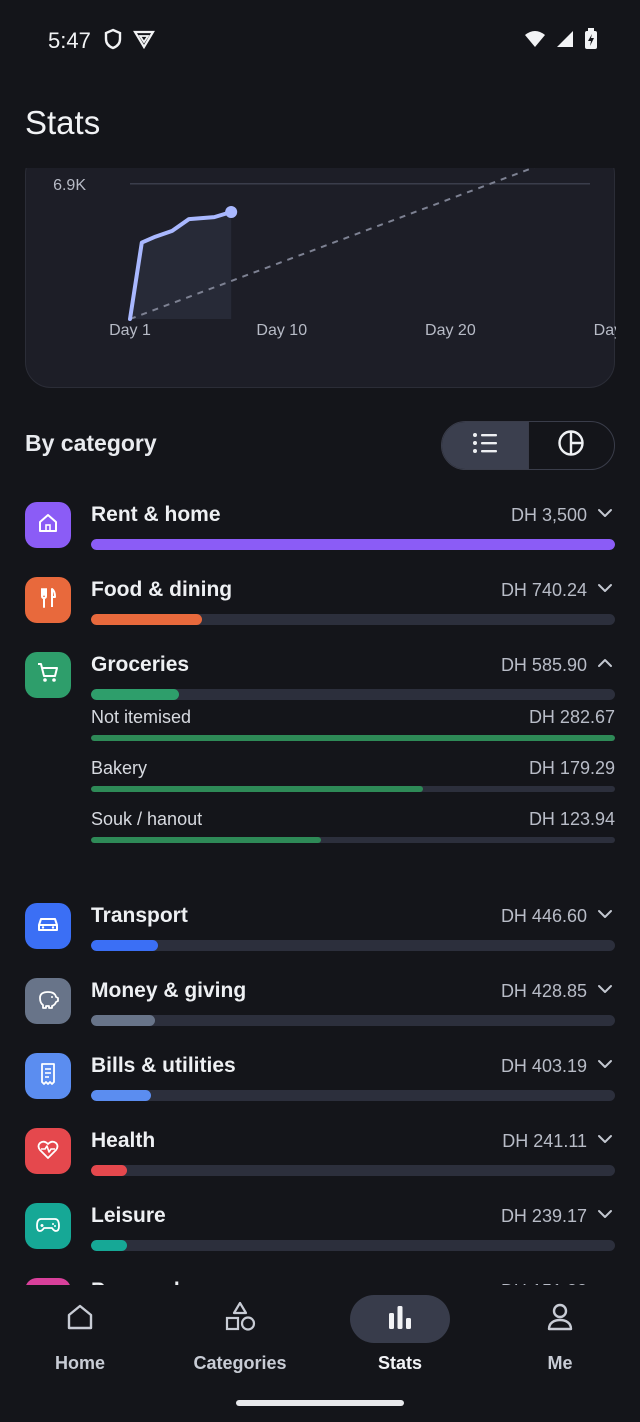 The height and width of the screenshot is (1422, 640). What do you see at coordinates (320, 1281) in the screenshot?
I see `category-row-personal-care: Personal careDH 151.82` at bounding box center [320, 1281].